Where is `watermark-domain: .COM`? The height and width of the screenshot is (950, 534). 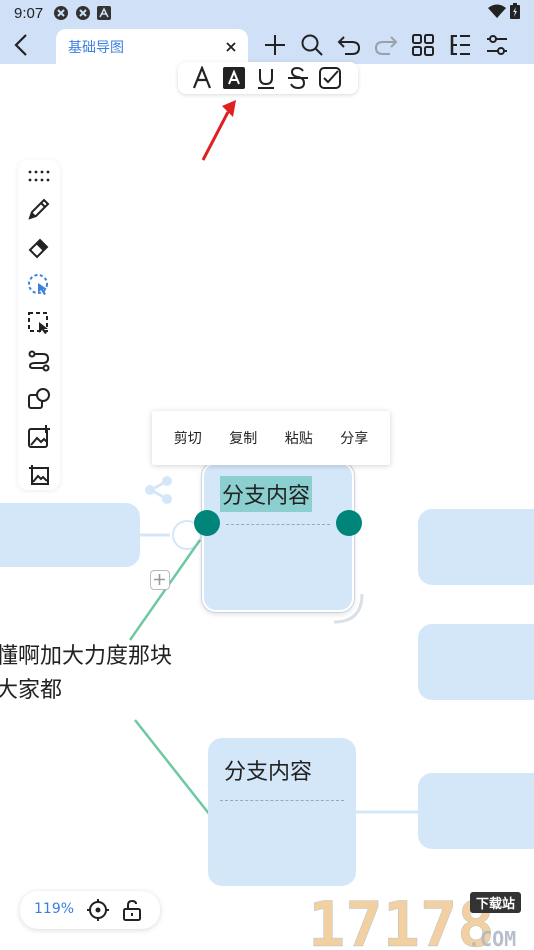 watermark-domain: .COM is located at coordinates (492, 938).